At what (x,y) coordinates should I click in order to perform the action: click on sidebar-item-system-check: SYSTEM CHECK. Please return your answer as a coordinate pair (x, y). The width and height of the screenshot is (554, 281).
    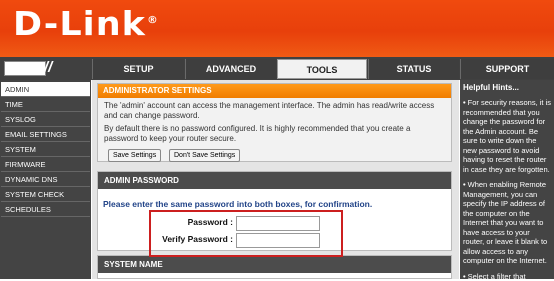
    Looking at the image, I should click on (45, 194).